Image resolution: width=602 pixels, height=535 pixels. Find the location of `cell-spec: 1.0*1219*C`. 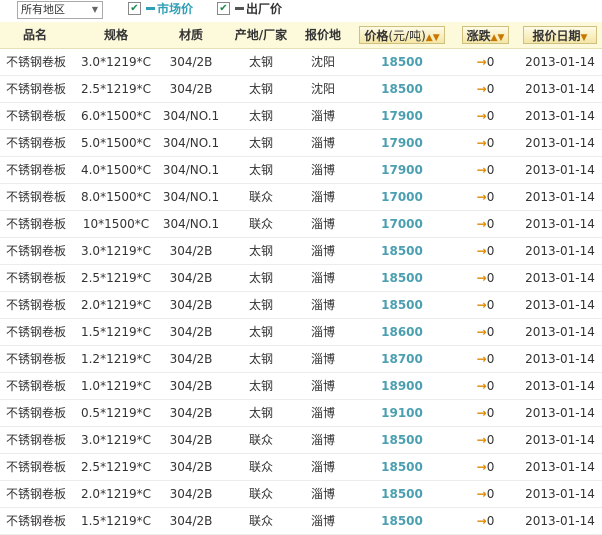

cell-spec: 1.0*1219*C is located at coordinates (115, 386).